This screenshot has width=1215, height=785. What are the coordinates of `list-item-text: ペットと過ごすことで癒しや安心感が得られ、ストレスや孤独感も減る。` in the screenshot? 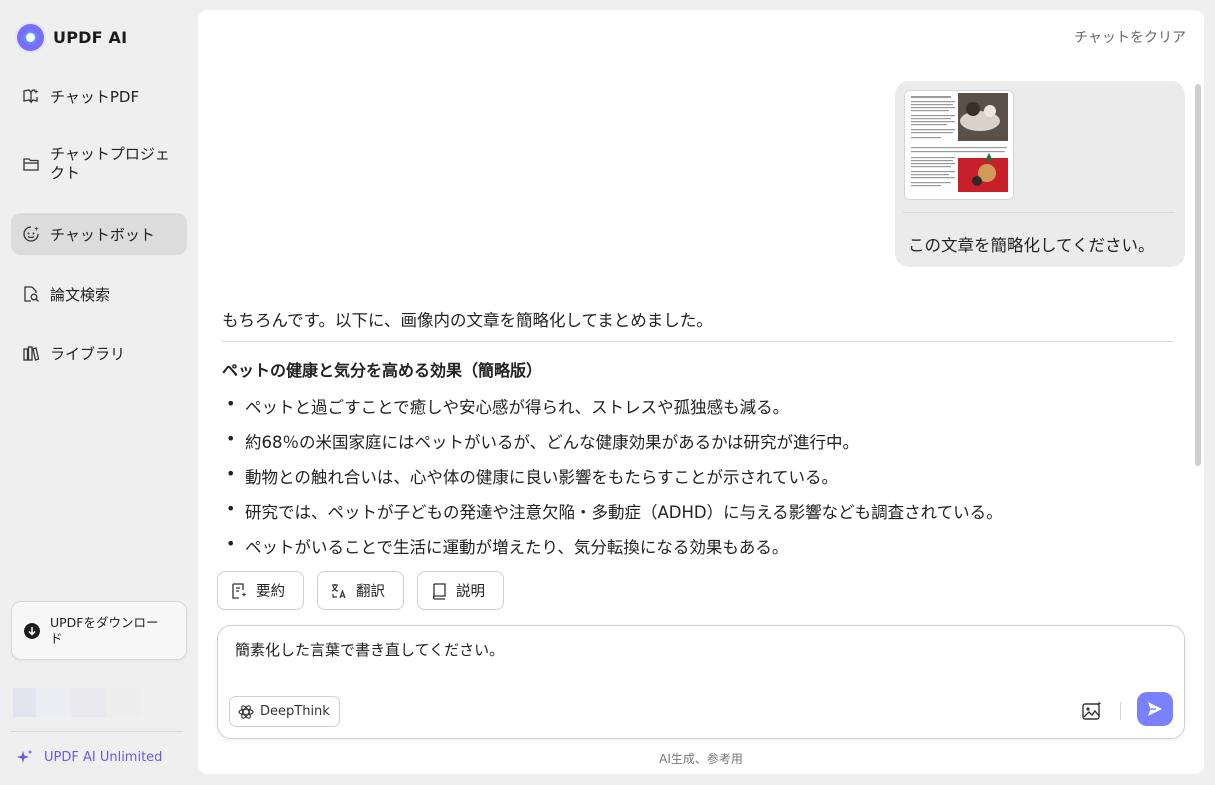 It's located at (517, 407).